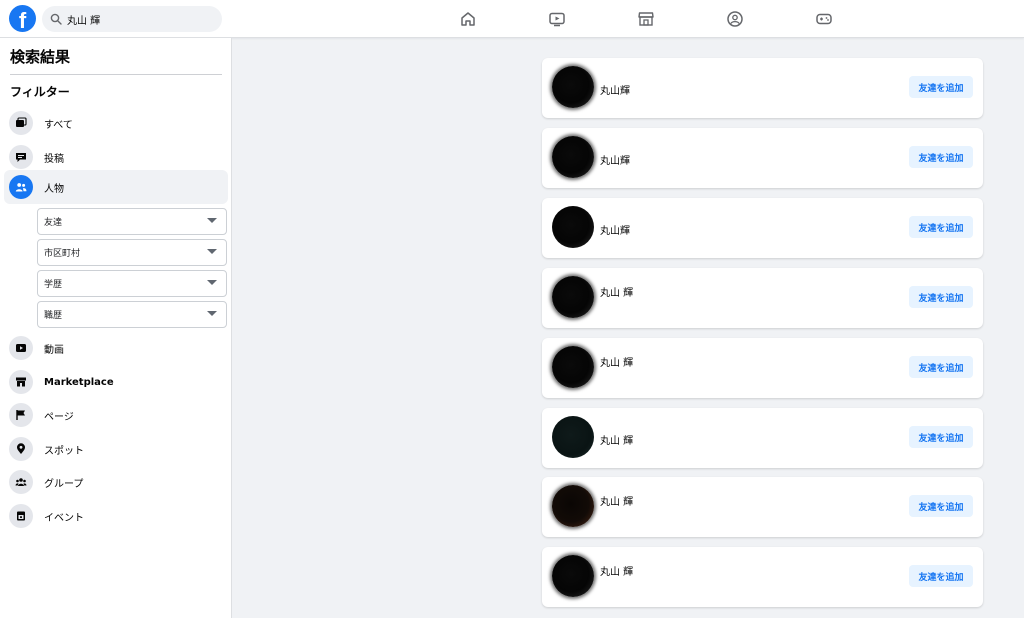 The image size is (1024, 618). What do you see at coordinates (116, 123) in the screenshot?
I see `sidebar-item-all: すべて` at bounding box center [116, 123].